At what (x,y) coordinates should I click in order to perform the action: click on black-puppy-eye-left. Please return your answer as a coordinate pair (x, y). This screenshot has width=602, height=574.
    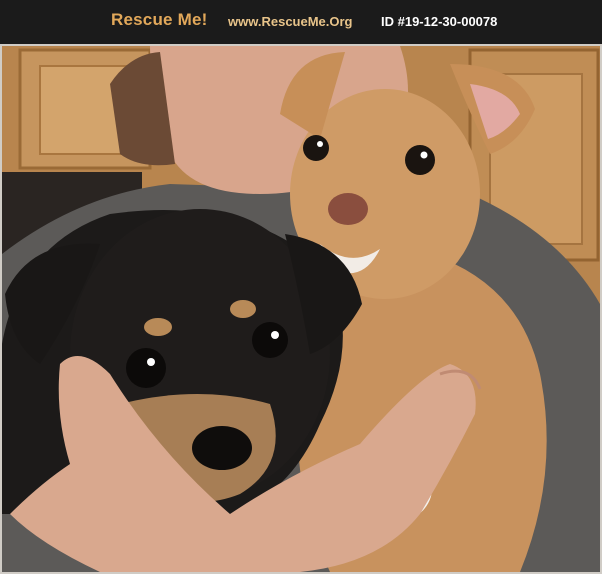
    Looking at the image, I should click on (146, 368).